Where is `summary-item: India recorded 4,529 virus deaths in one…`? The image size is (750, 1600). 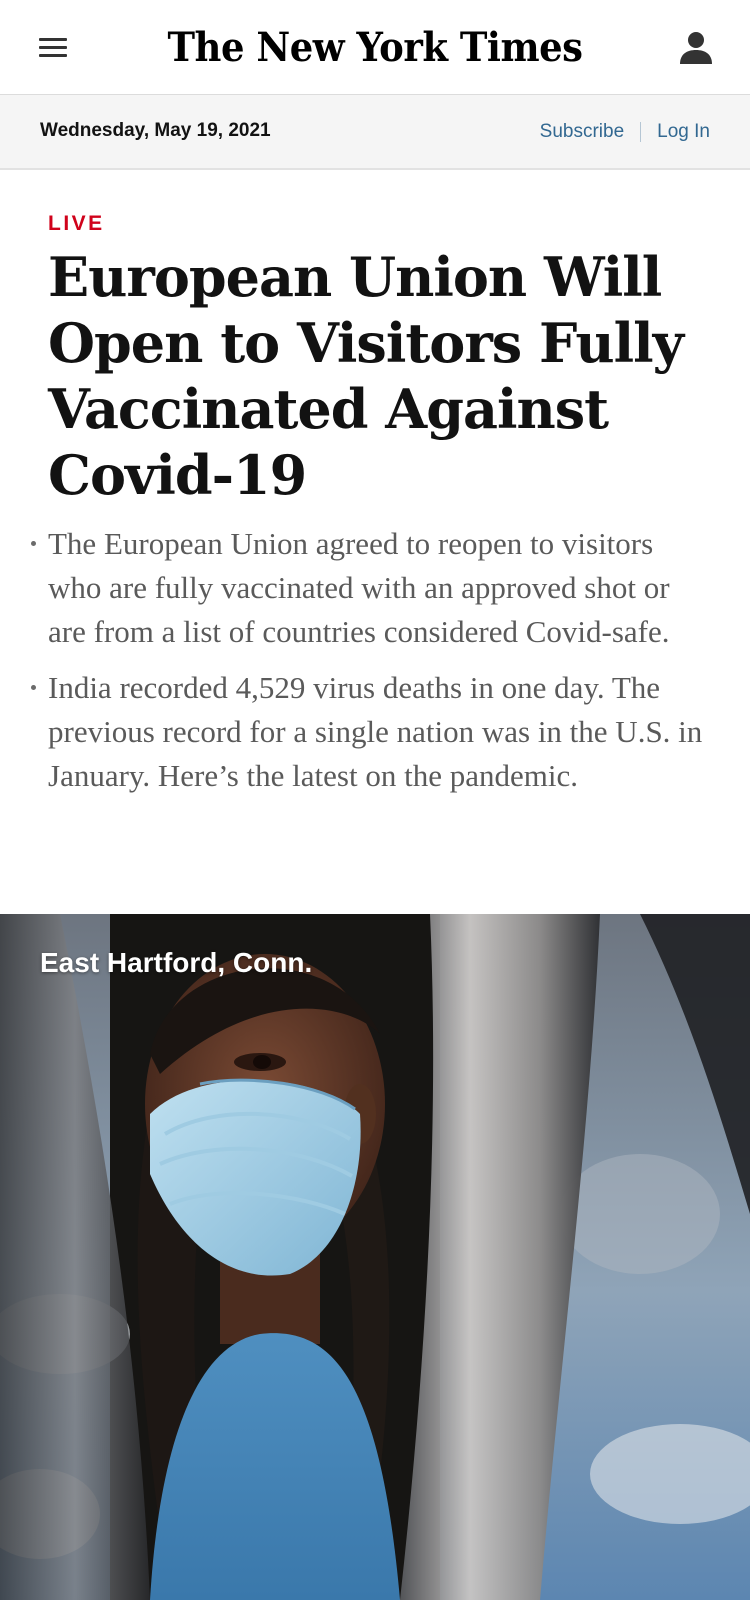
summary-item: India recorded 4,529 virus deaths in one… is located at coordinates (369, 732).